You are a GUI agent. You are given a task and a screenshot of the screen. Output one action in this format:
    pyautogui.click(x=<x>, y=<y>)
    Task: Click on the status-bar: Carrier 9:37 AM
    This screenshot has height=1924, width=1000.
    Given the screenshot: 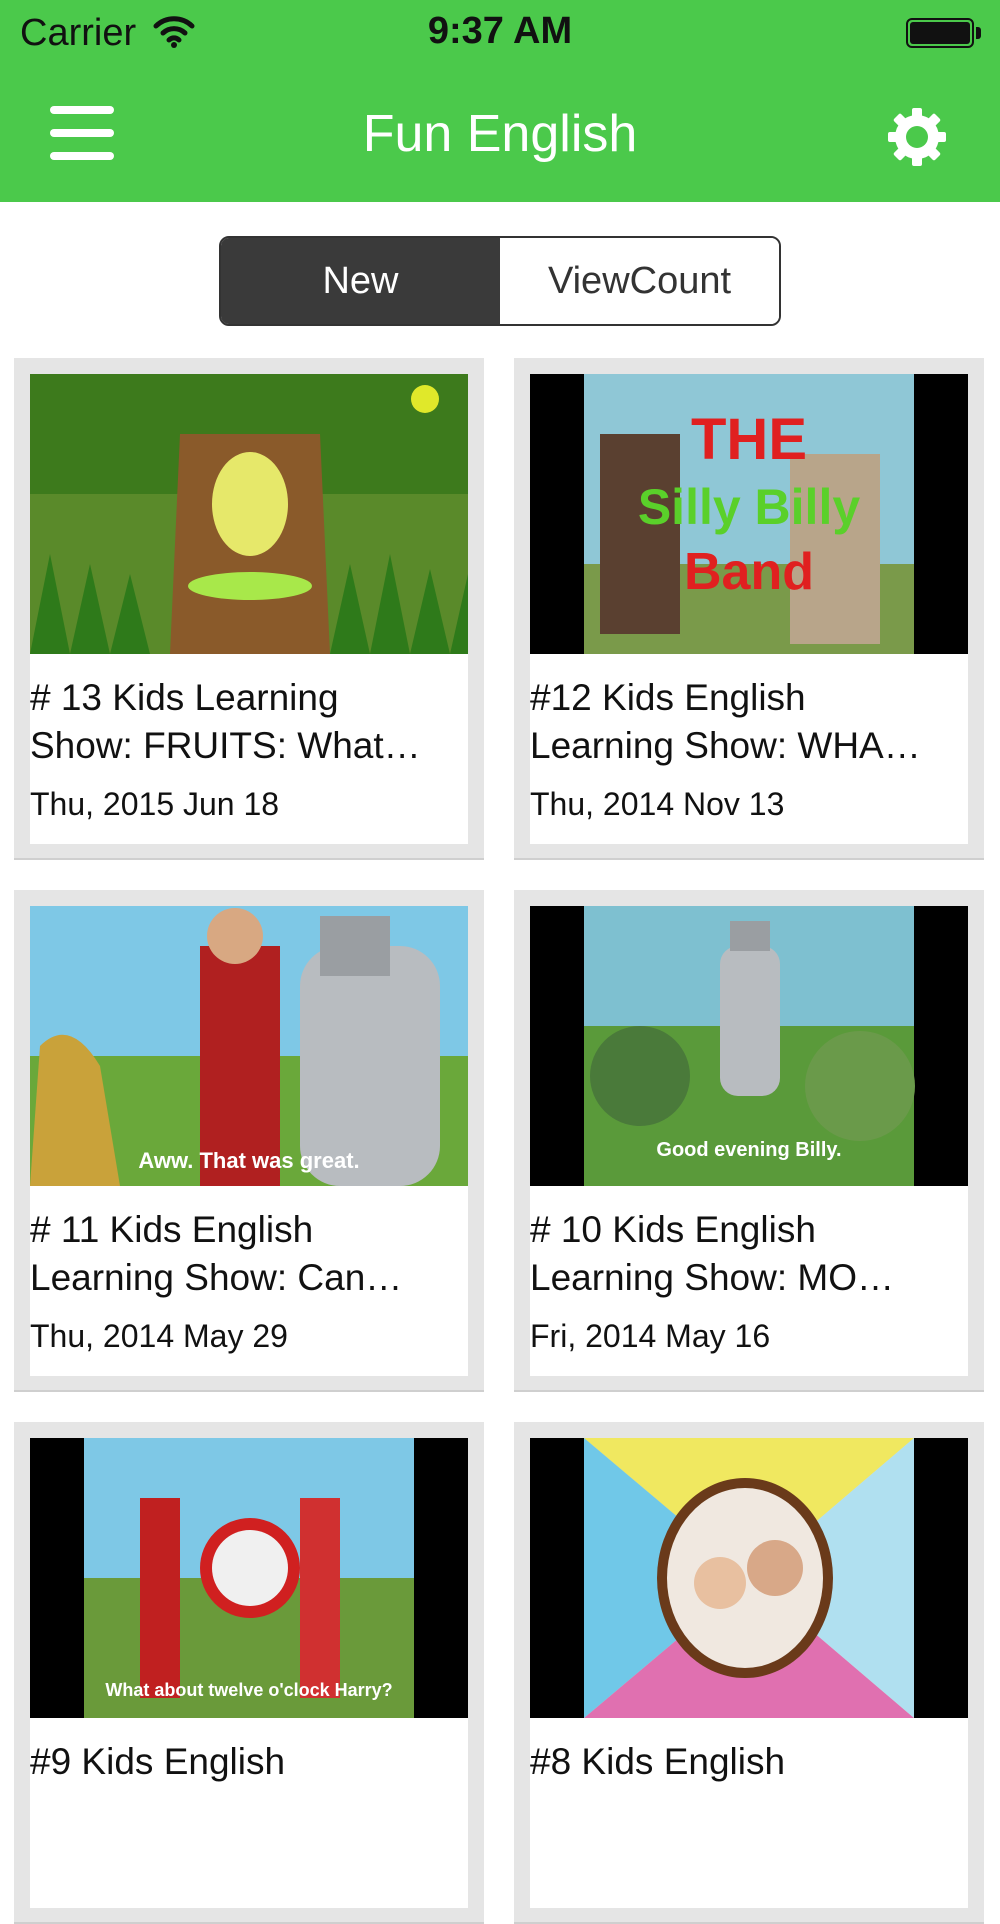 What is the action you would take?
    pyautogui.click(x=500, y=33)
    